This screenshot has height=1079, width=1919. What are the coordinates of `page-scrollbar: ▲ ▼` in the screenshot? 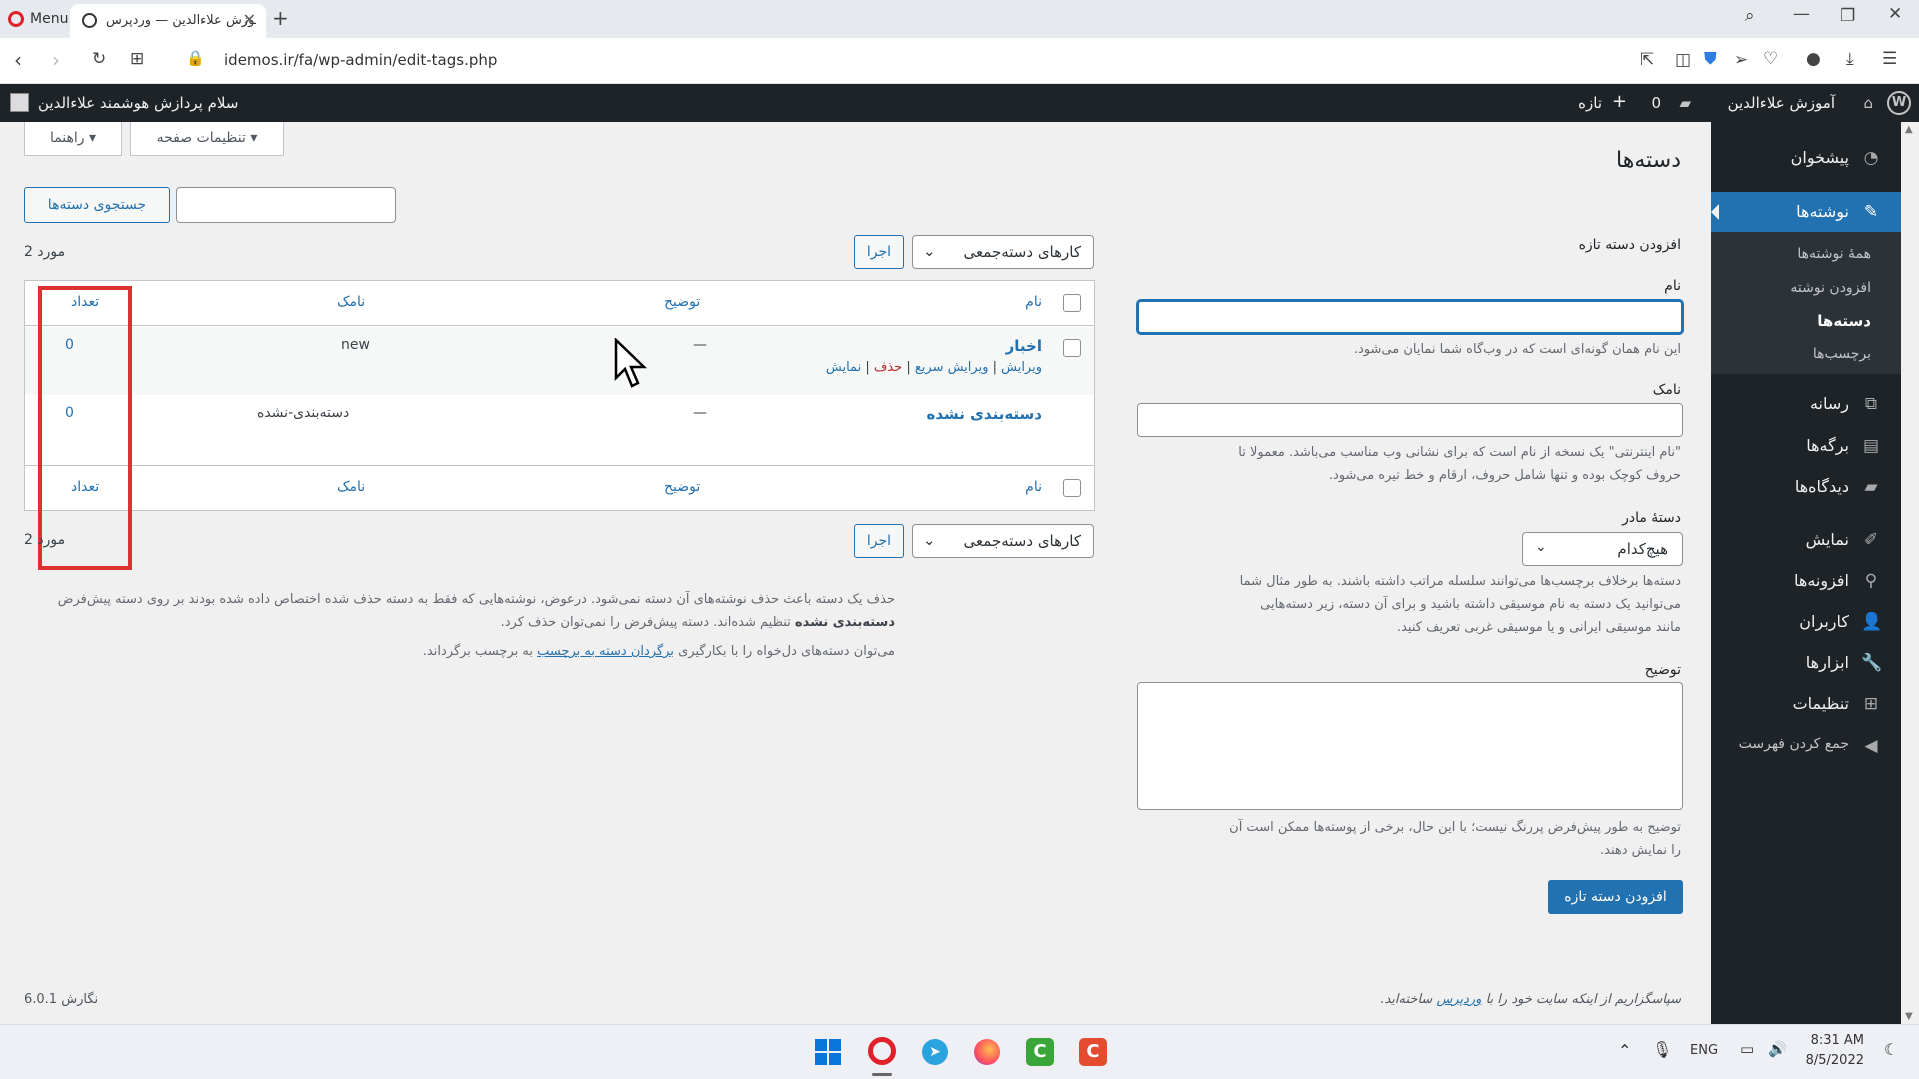 It's located at (1910, 573).